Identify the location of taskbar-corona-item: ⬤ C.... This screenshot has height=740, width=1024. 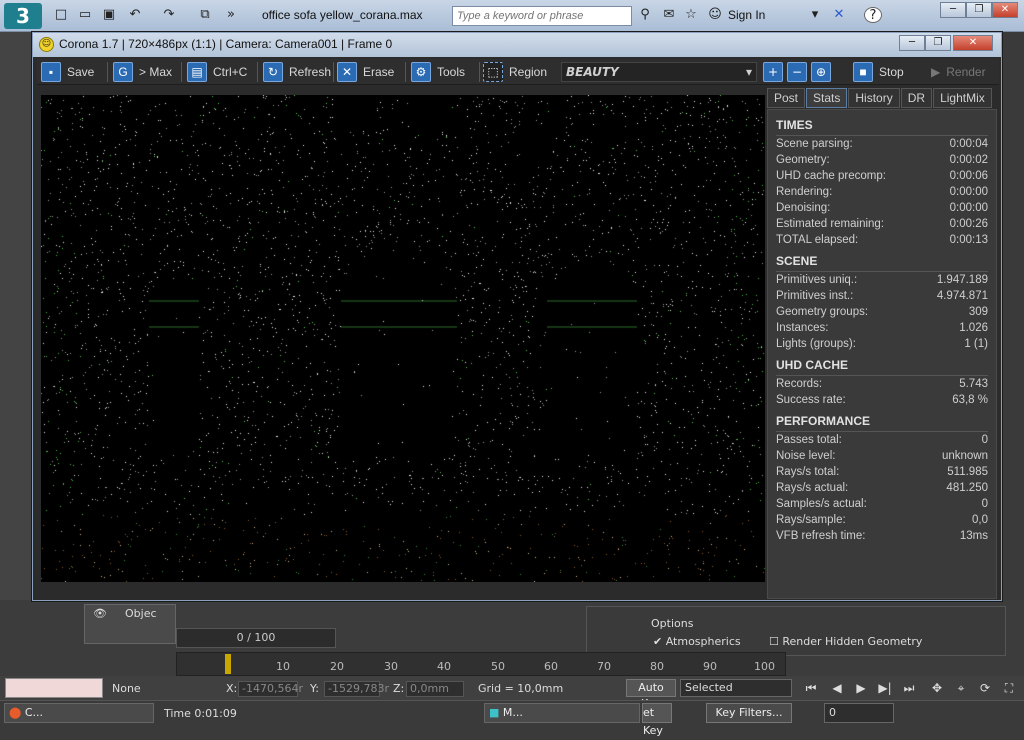
(79, 713).